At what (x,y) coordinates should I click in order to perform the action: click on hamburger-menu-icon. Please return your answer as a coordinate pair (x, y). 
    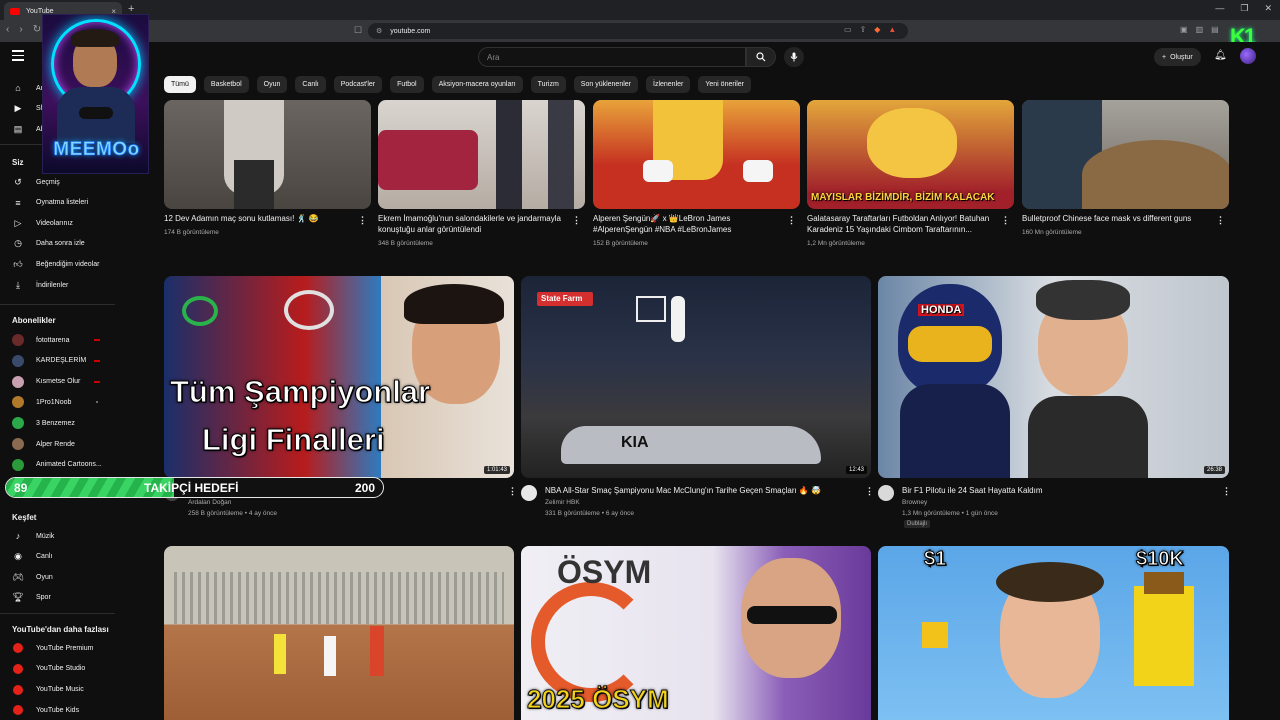
    Looking at the image, I should click on (18, 55).